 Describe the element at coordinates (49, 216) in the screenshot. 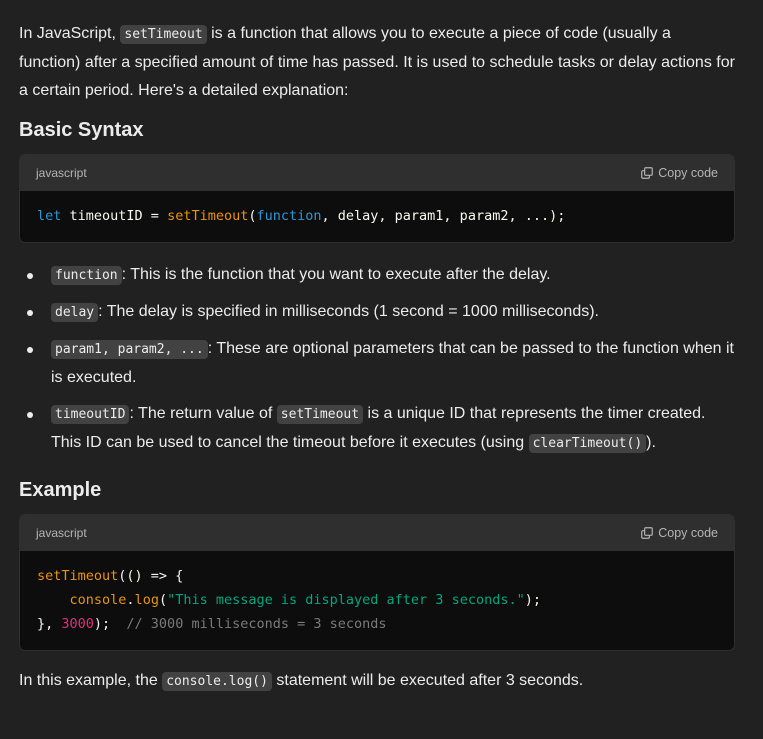

I see `code-token: let` at that location.